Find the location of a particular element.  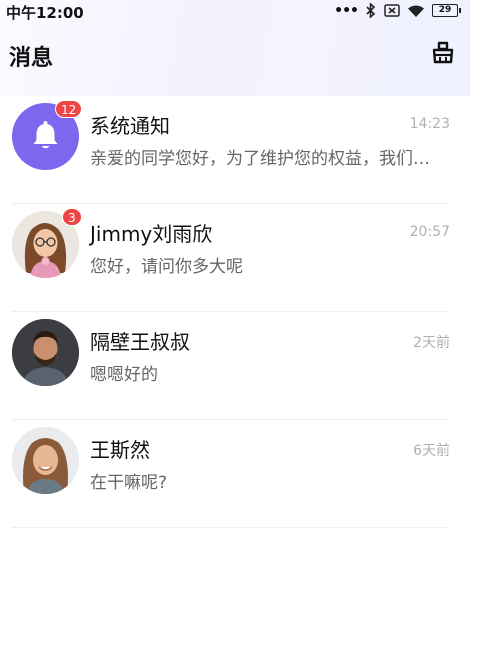

clear-messages-button is located at coordinates (443, 53).